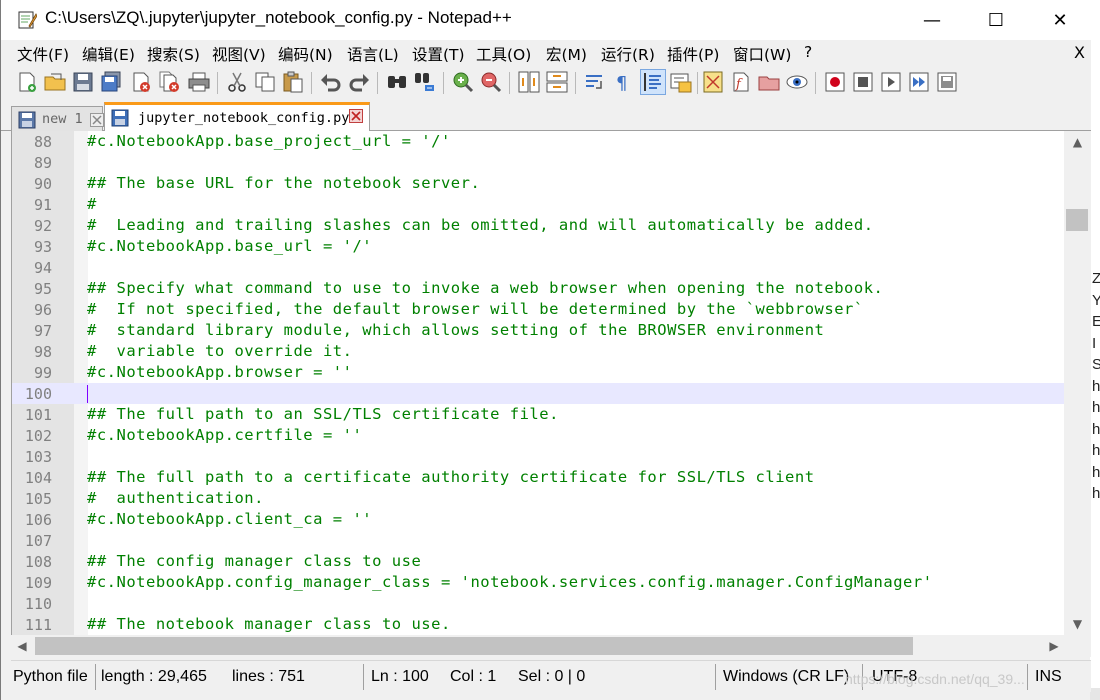  What do you see at coordinates (538, 435) in the screenshot?
I see `code-line: 102 #c.NotebookApp.certfile = ''` at bounding box center [538, 435].